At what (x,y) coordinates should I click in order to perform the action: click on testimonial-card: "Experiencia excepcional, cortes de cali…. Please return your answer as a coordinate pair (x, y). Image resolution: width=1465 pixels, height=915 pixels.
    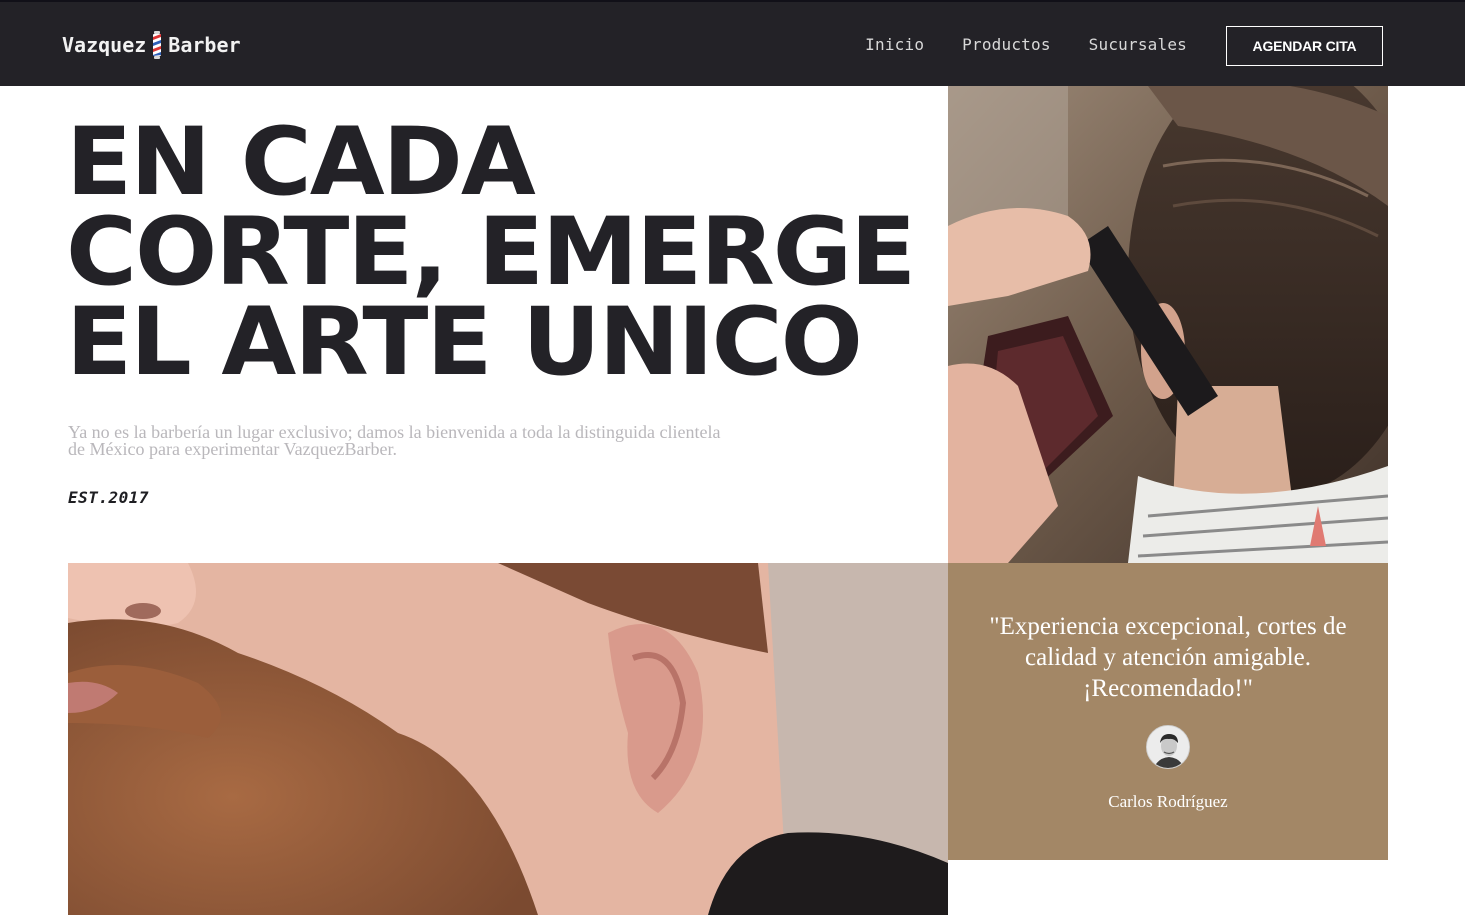
    Looking at the image, I should click on (1168, 711).